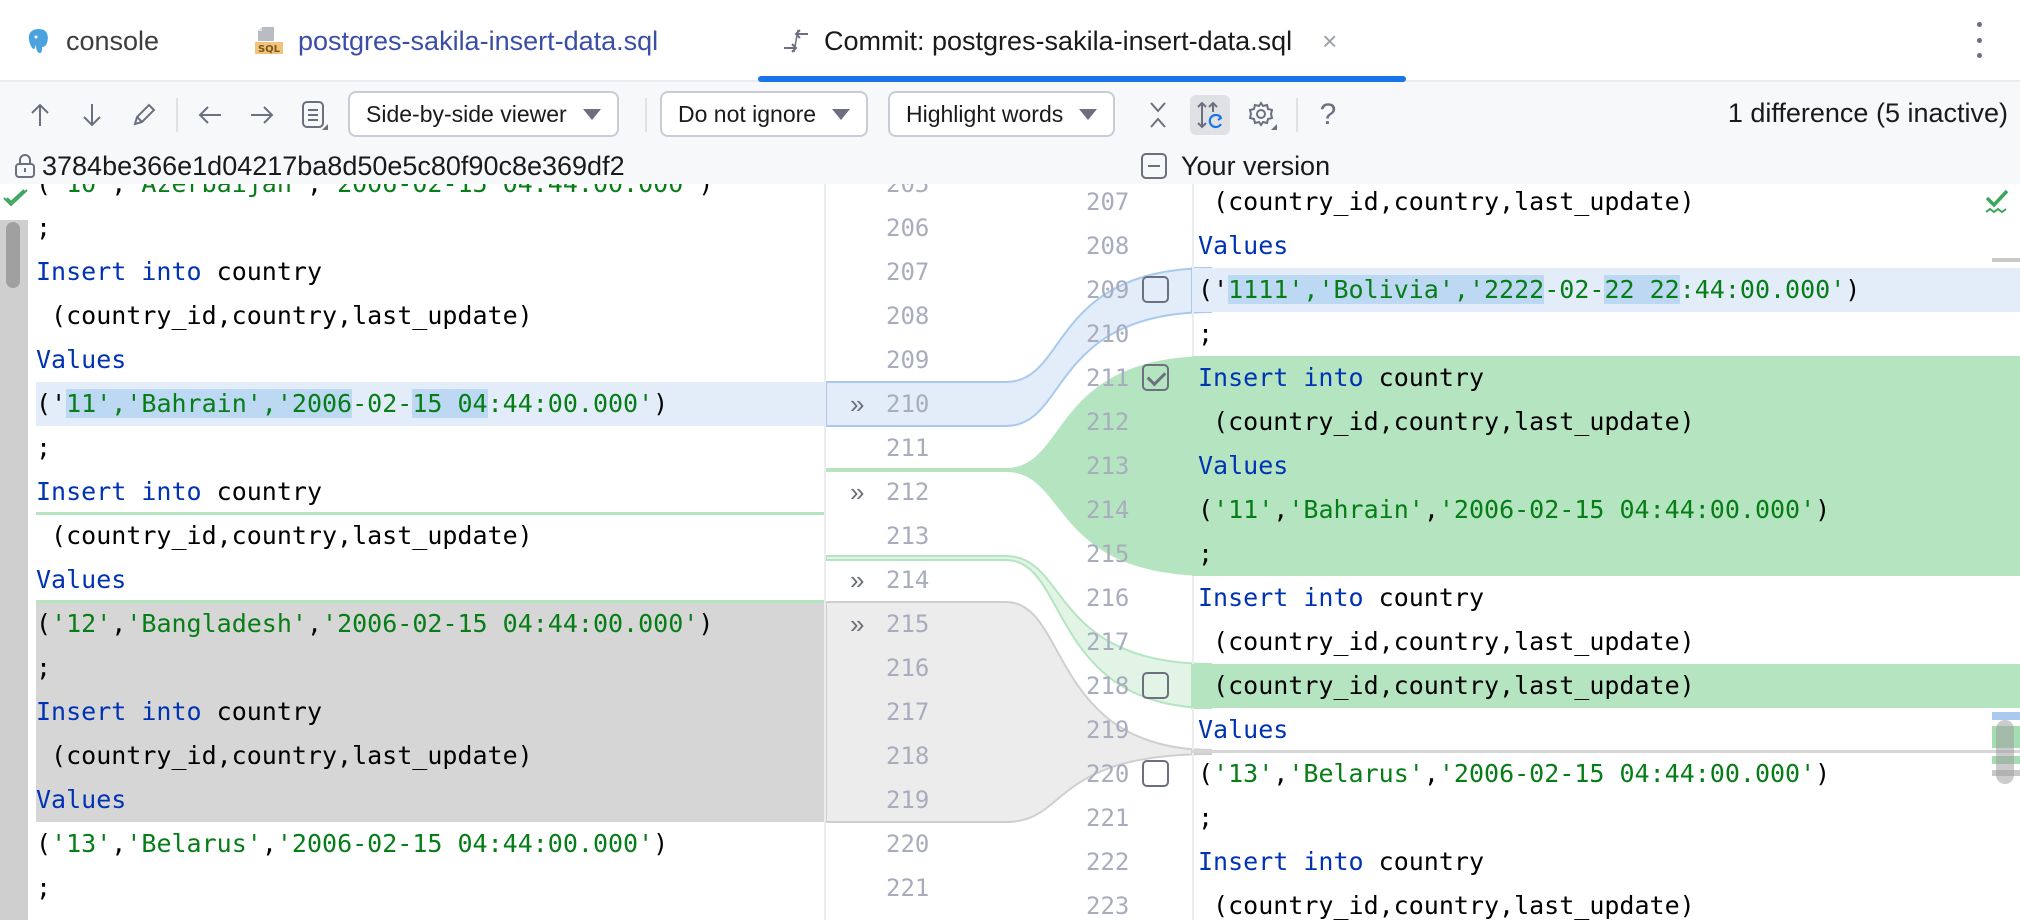 The height and width of the screenshot is (920, 2020). Describe the element at coordinates (1108, 202) in the screenshot. I see `line-number: 207` at that location.